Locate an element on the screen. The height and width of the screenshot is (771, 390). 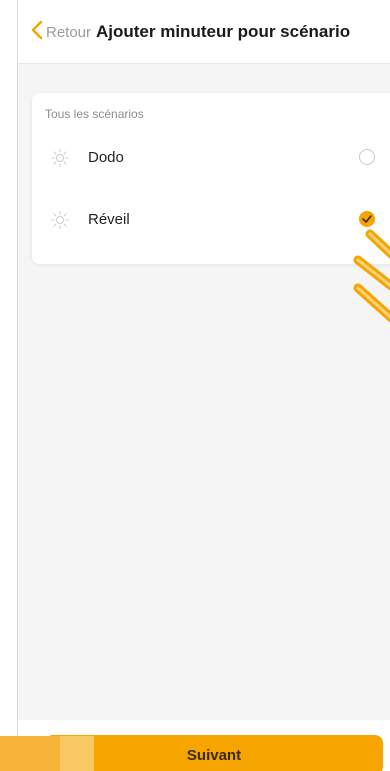
chevron-left-icon is located at coordinates (37, 32).